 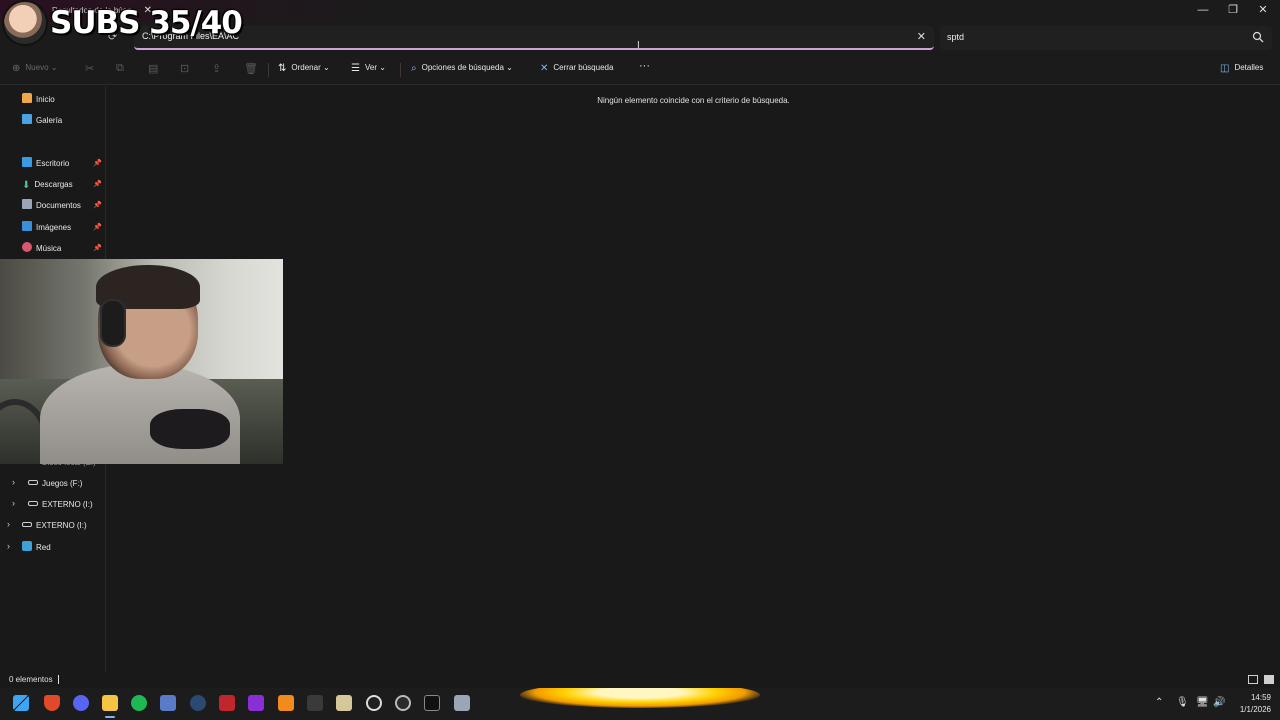 I want to click on sidebar-item-descargas: ⬇ Descargas 📌, so click(x=64, y=185).